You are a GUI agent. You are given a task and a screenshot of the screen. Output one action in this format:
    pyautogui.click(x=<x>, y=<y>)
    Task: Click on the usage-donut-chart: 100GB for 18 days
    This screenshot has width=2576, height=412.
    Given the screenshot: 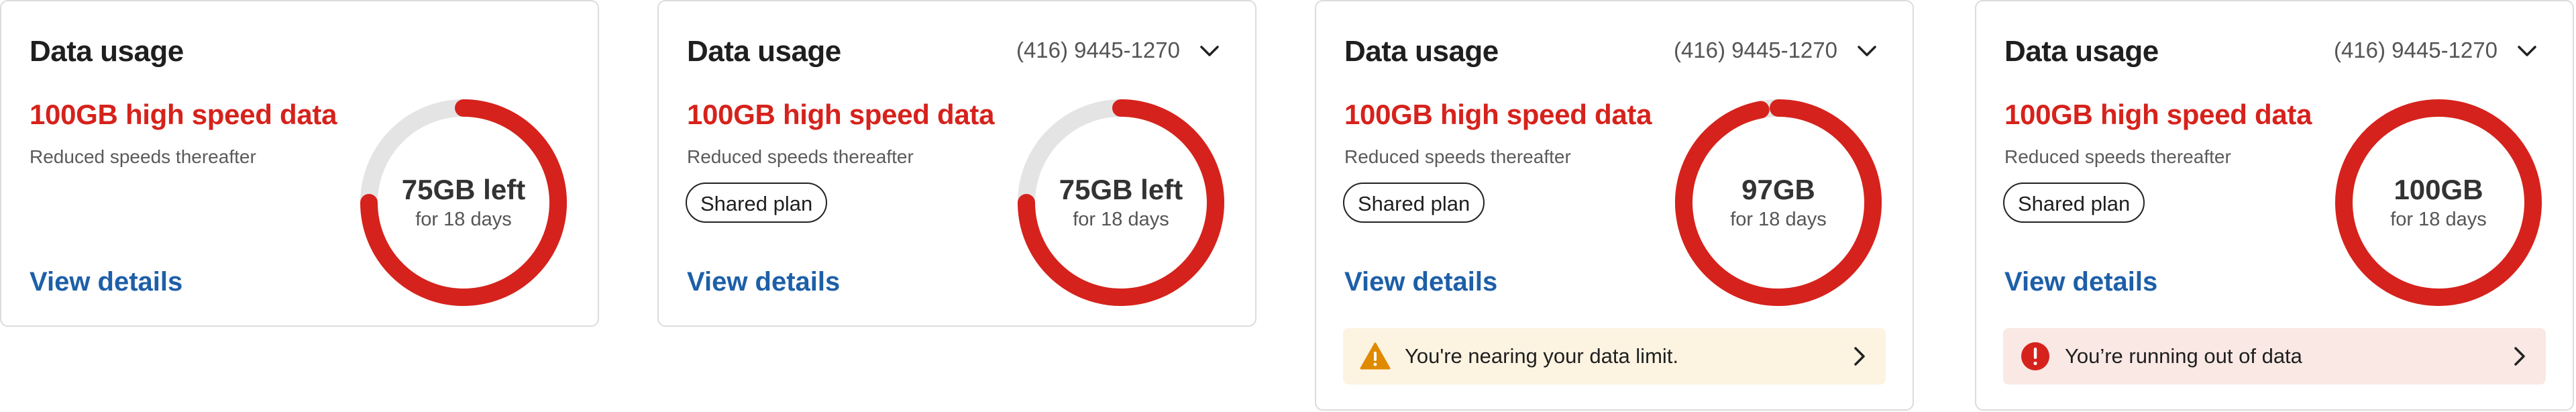 What is the action you would take?
    pyautogui.click(x=2438, y=202)
    